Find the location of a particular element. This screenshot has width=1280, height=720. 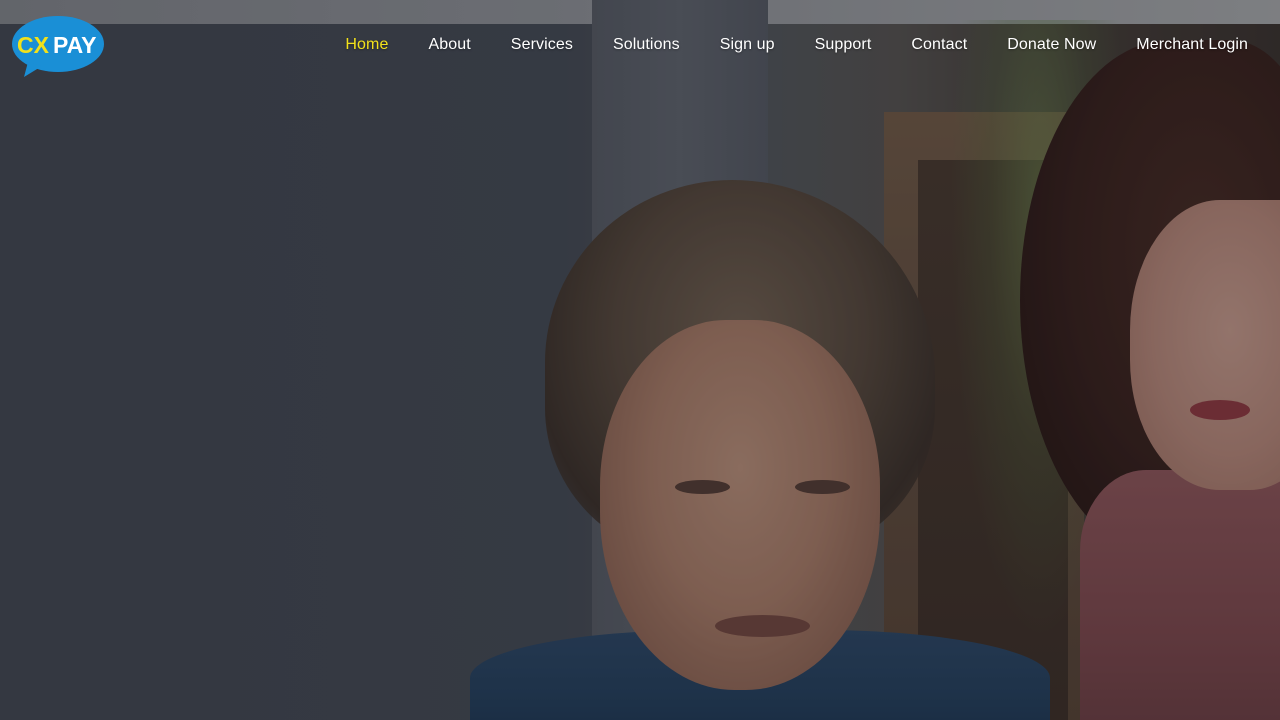

nav-item-solutions: Solutions is located at coordinates (646, 45).